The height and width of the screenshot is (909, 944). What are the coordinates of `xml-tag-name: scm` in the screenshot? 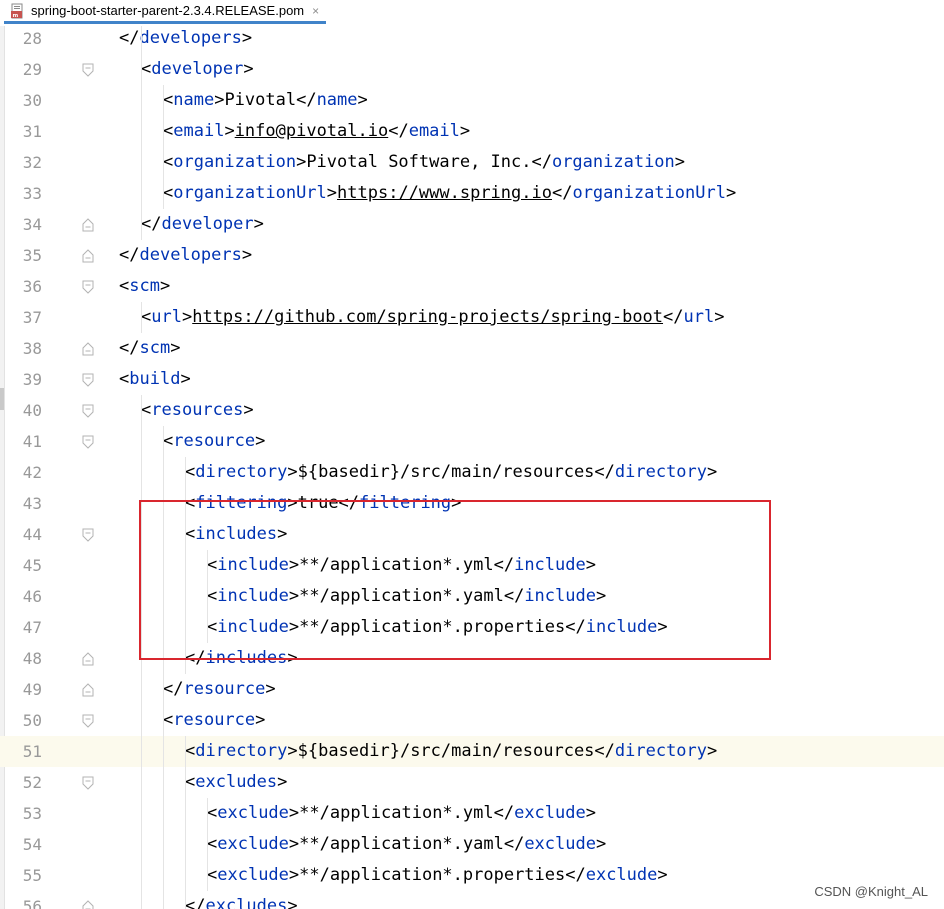 It's located at (144, 286).